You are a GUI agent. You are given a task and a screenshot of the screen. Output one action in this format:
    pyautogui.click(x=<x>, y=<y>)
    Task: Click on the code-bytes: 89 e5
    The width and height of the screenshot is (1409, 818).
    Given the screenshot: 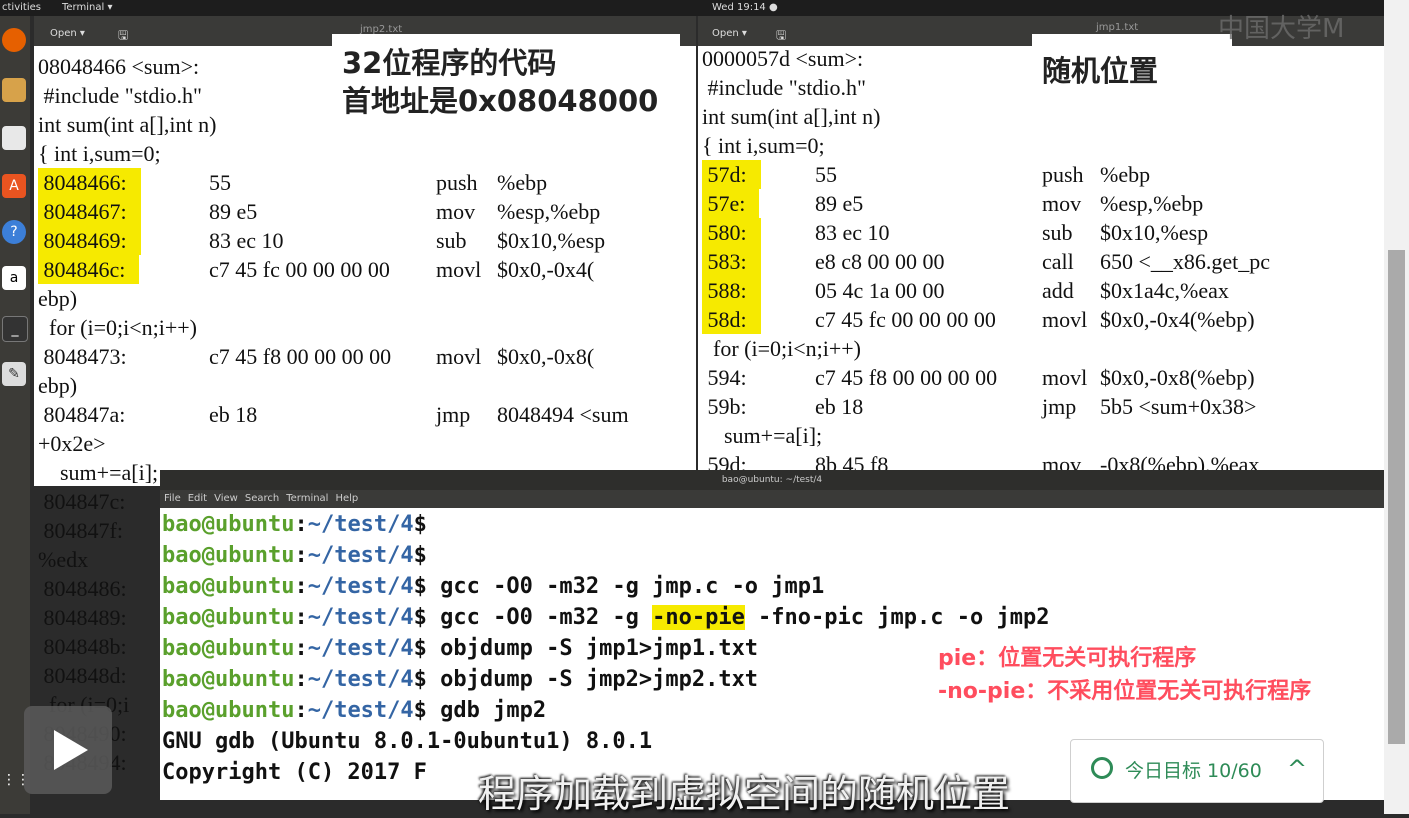 What is the action you would take?
    pyautogui.click(x=839, y=203)
    